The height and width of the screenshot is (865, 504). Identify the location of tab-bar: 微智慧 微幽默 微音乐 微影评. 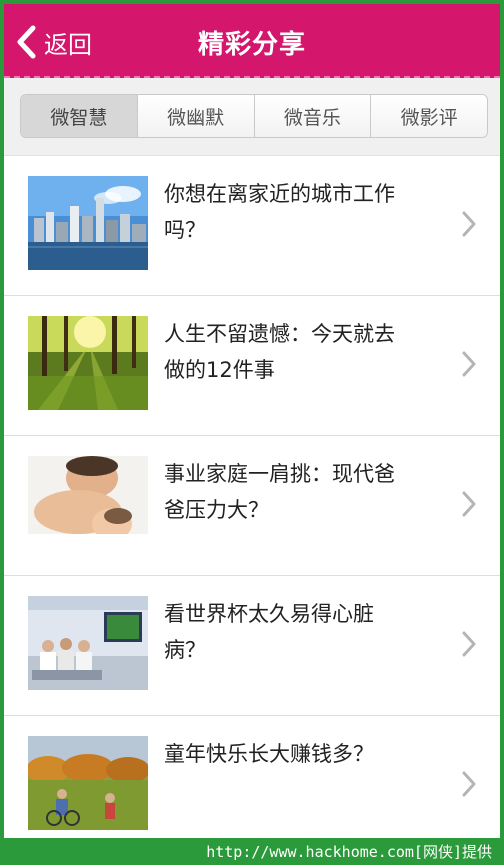
(252, 117).